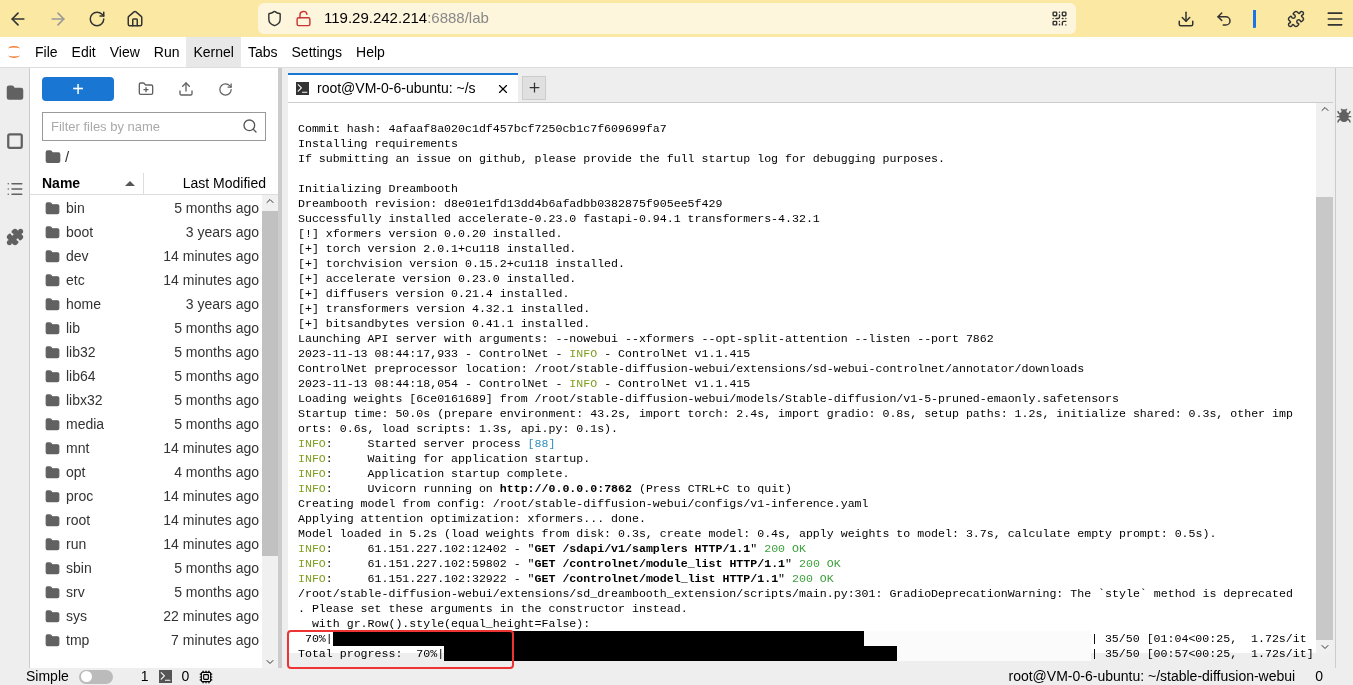 This screenshot has height=685, width=1353. I want to click on log-text: Loading weights [6ce0161689] from /root/stable-diffusion-webui/models/Stable-diffusion/v1-5-pruned-emaonly.safetensors, so click(708, 398).